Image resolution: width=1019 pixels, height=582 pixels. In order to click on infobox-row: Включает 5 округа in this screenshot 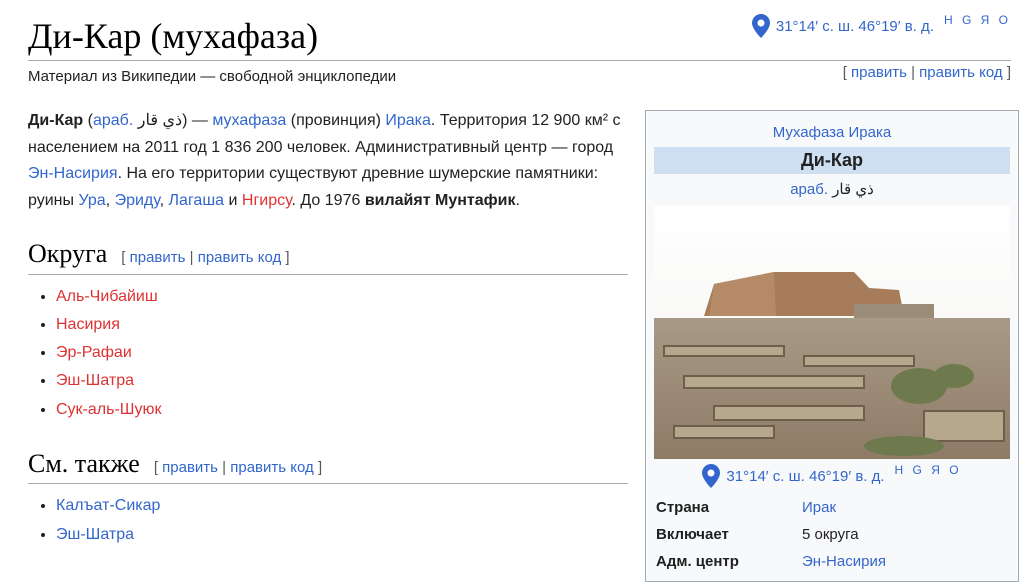, I will do `click(832, 534)`.